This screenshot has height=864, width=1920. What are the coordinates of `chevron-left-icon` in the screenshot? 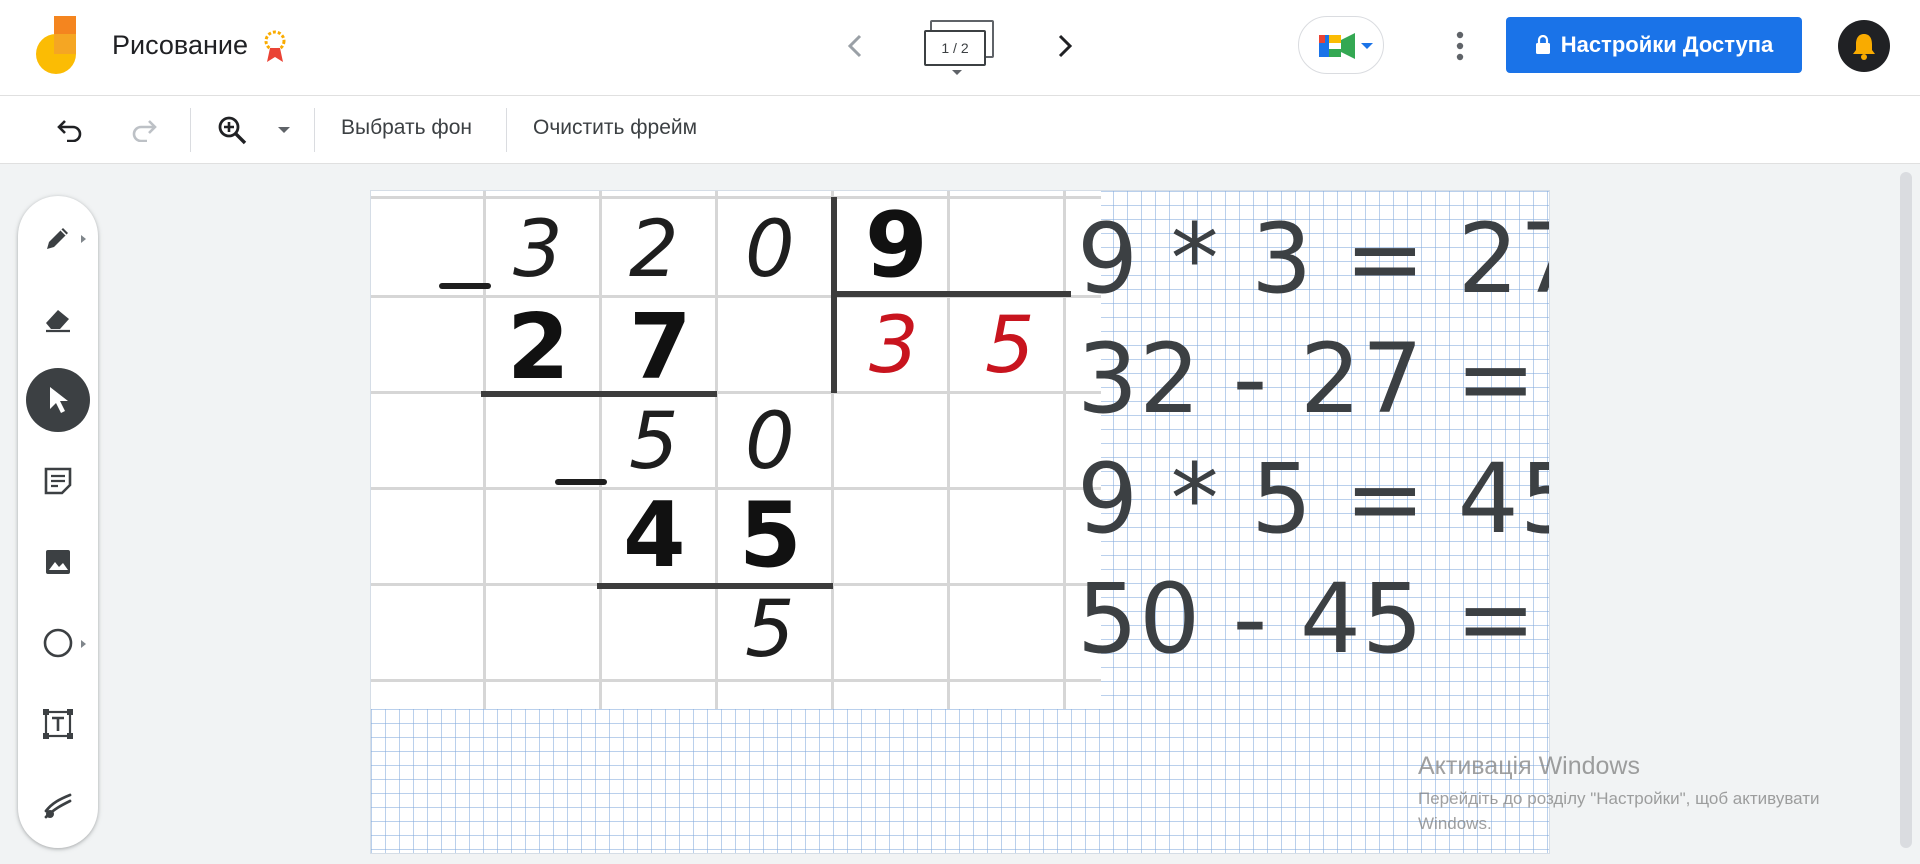 It's located at (854, 46).